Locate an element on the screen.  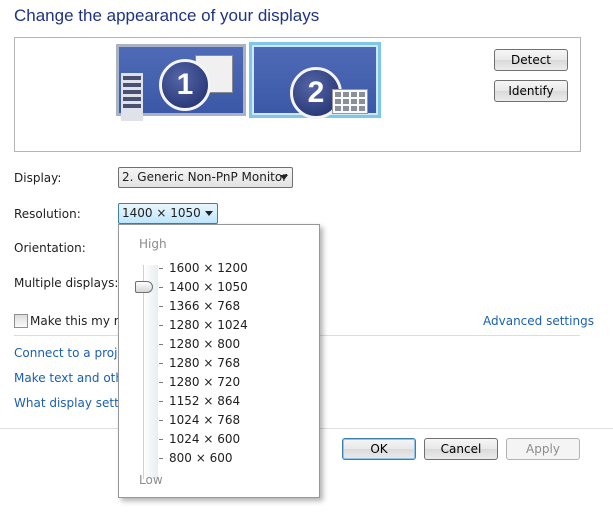
connect-projector-link: Connect to a projec is located at coordinates (72, 353).